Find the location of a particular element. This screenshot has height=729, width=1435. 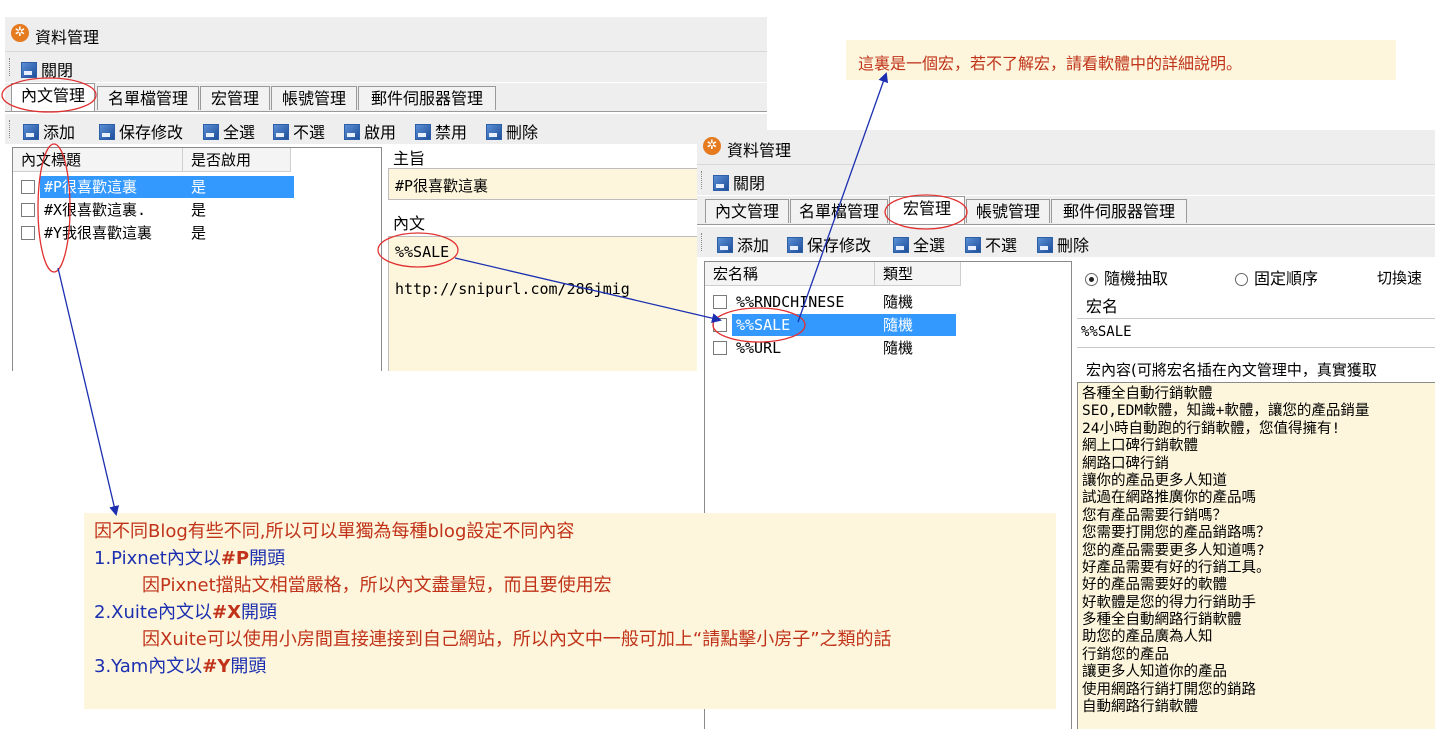

radio-fixed-option: 固定順序 is located at coordinates (1276, 277).